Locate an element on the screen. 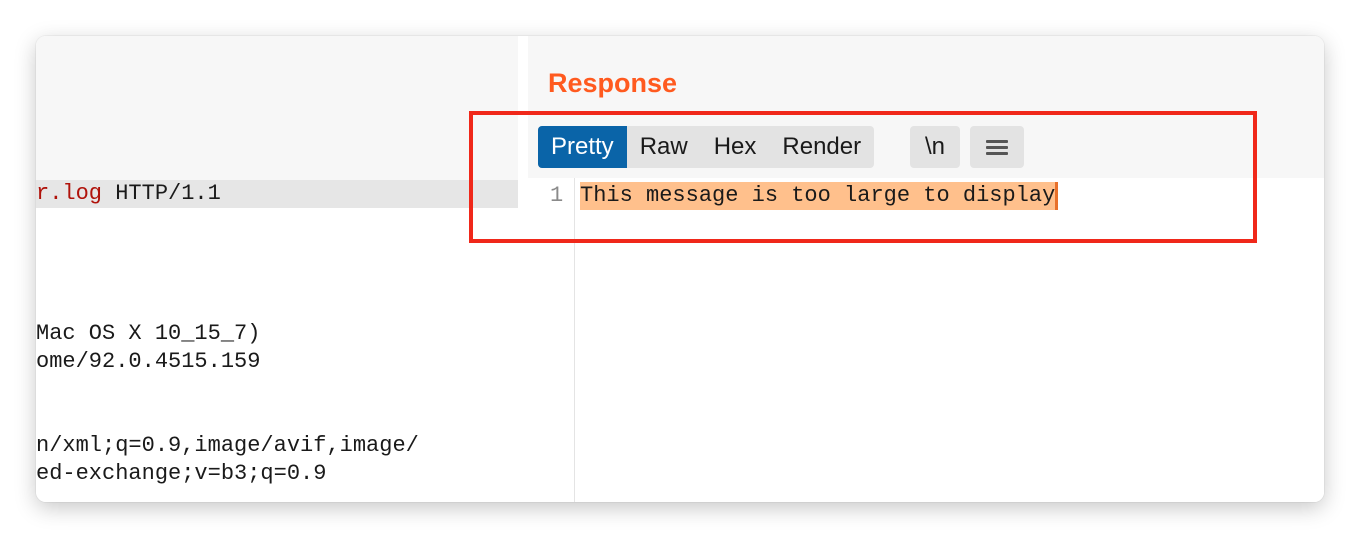 The width and height of the screenshot is (1360, 538). hamburger-menu-icon is located at coordinates (997, 148).